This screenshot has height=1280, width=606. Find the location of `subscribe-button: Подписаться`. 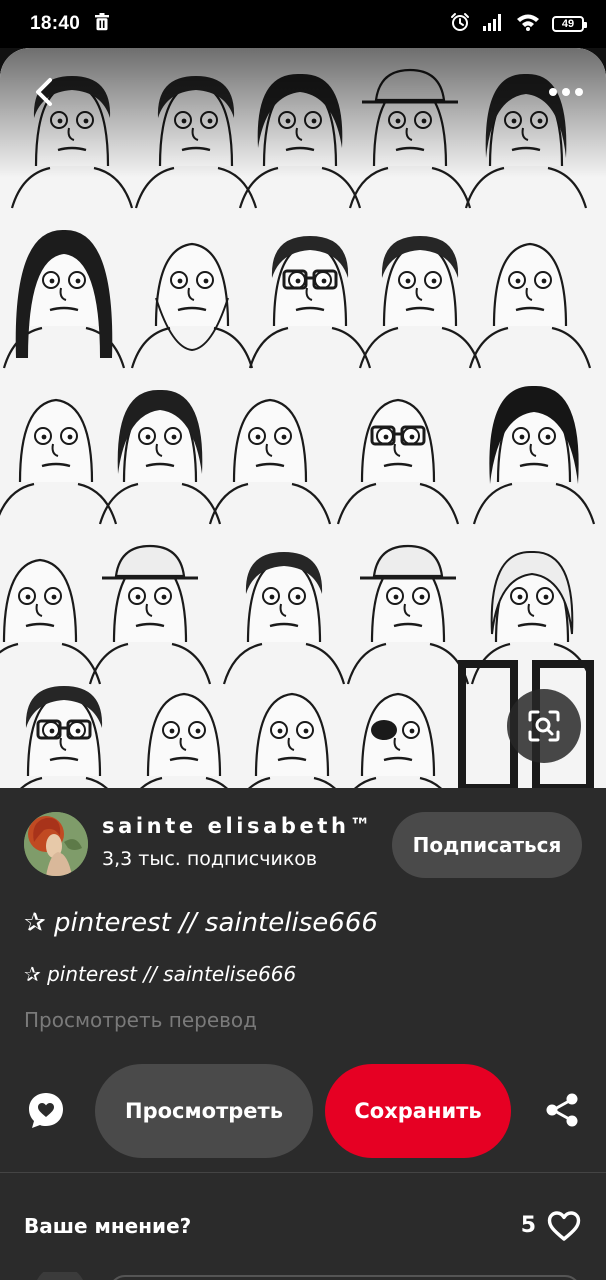

subscribe-button: Подписаться is located at coordinates (487, 845).